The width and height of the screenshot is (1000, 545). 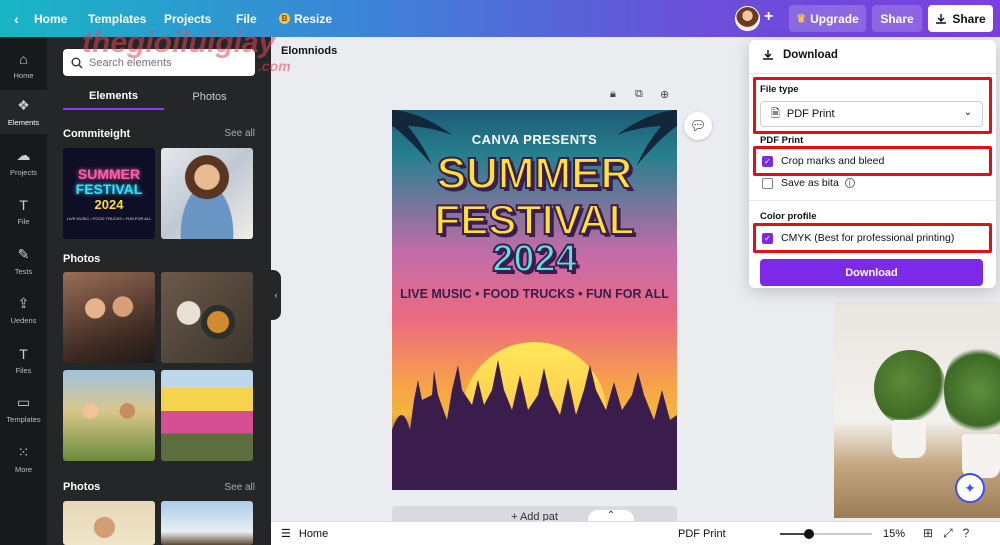 I want to click on rail-item-label: Templates, so click(x=23, y=419).